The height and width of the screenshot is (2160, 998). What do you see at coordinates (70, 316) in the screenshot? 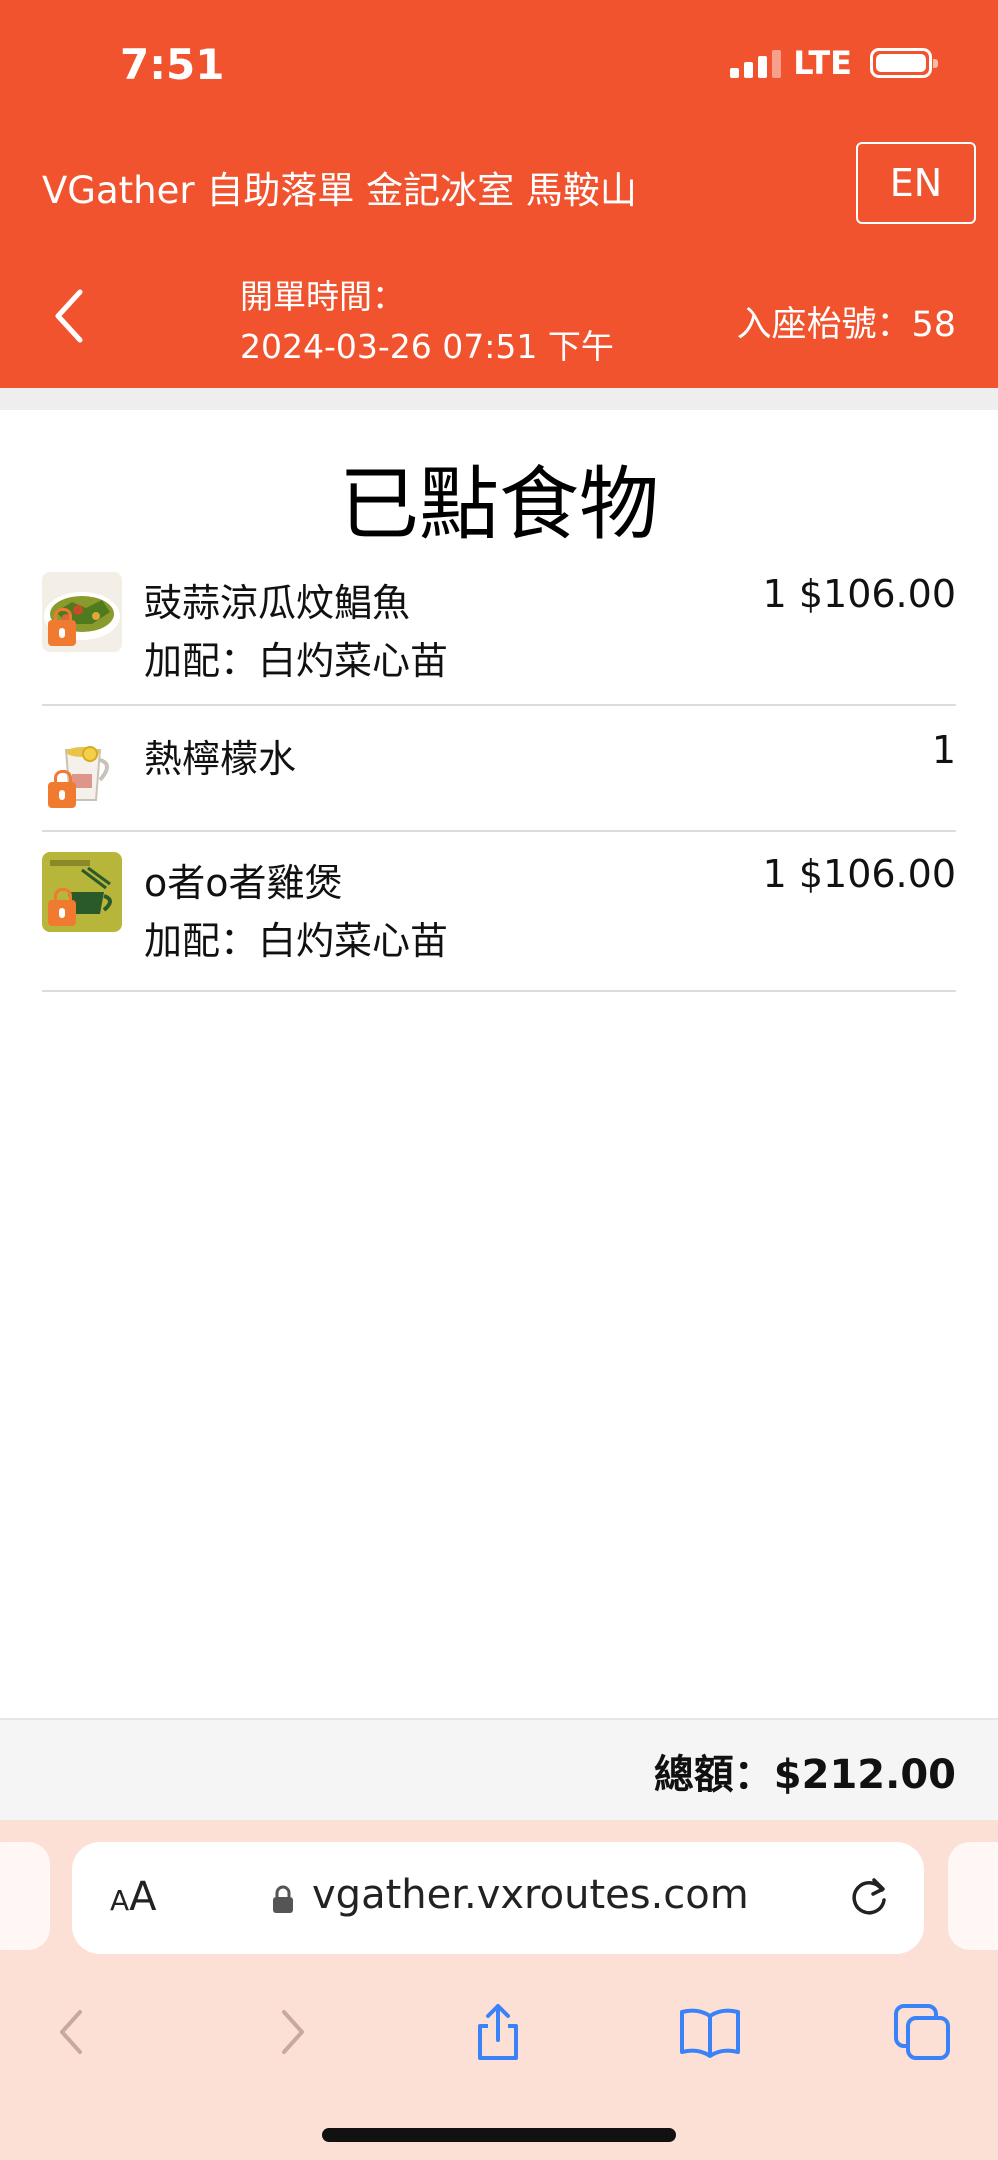
I see `back-arrow-icon` at bounding box center [70, 316].